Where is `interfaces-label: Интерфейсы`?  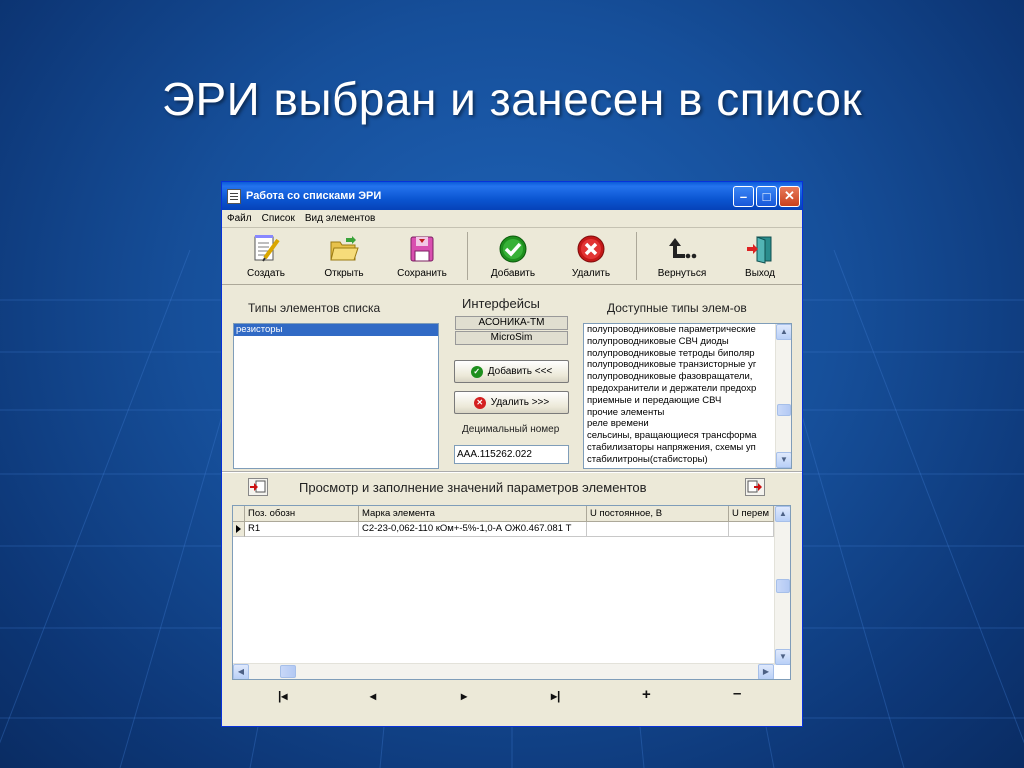
interfaces-label: Интерфейсы is located at coordinates (501, 303).